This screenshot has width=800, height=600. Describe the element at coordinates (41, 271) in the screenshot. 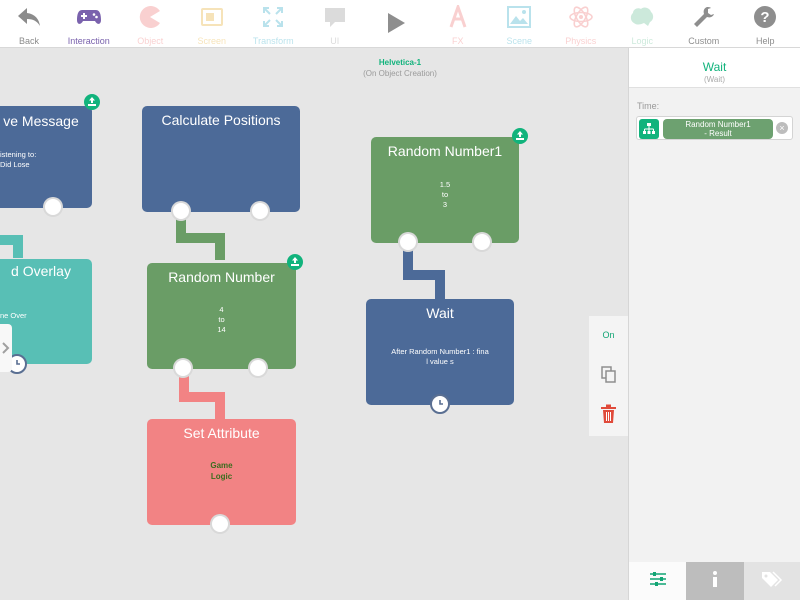

I see `node-title: d Overlay` at that location.